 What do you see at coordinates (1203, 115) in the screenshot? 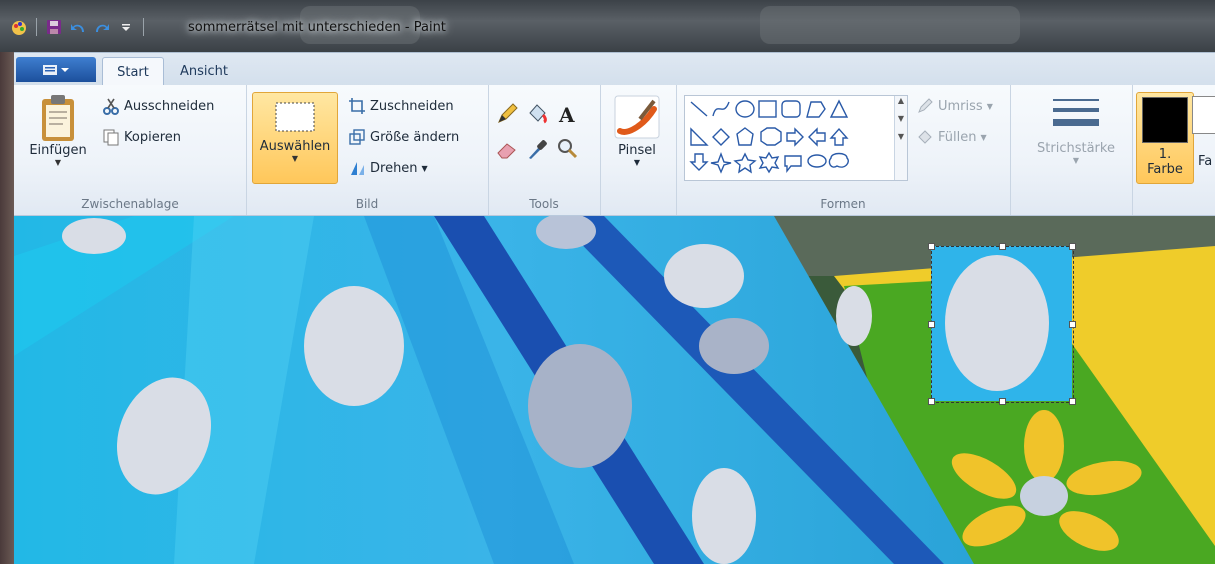
I see `color2-swatch` at bounding box center [1203, 115].